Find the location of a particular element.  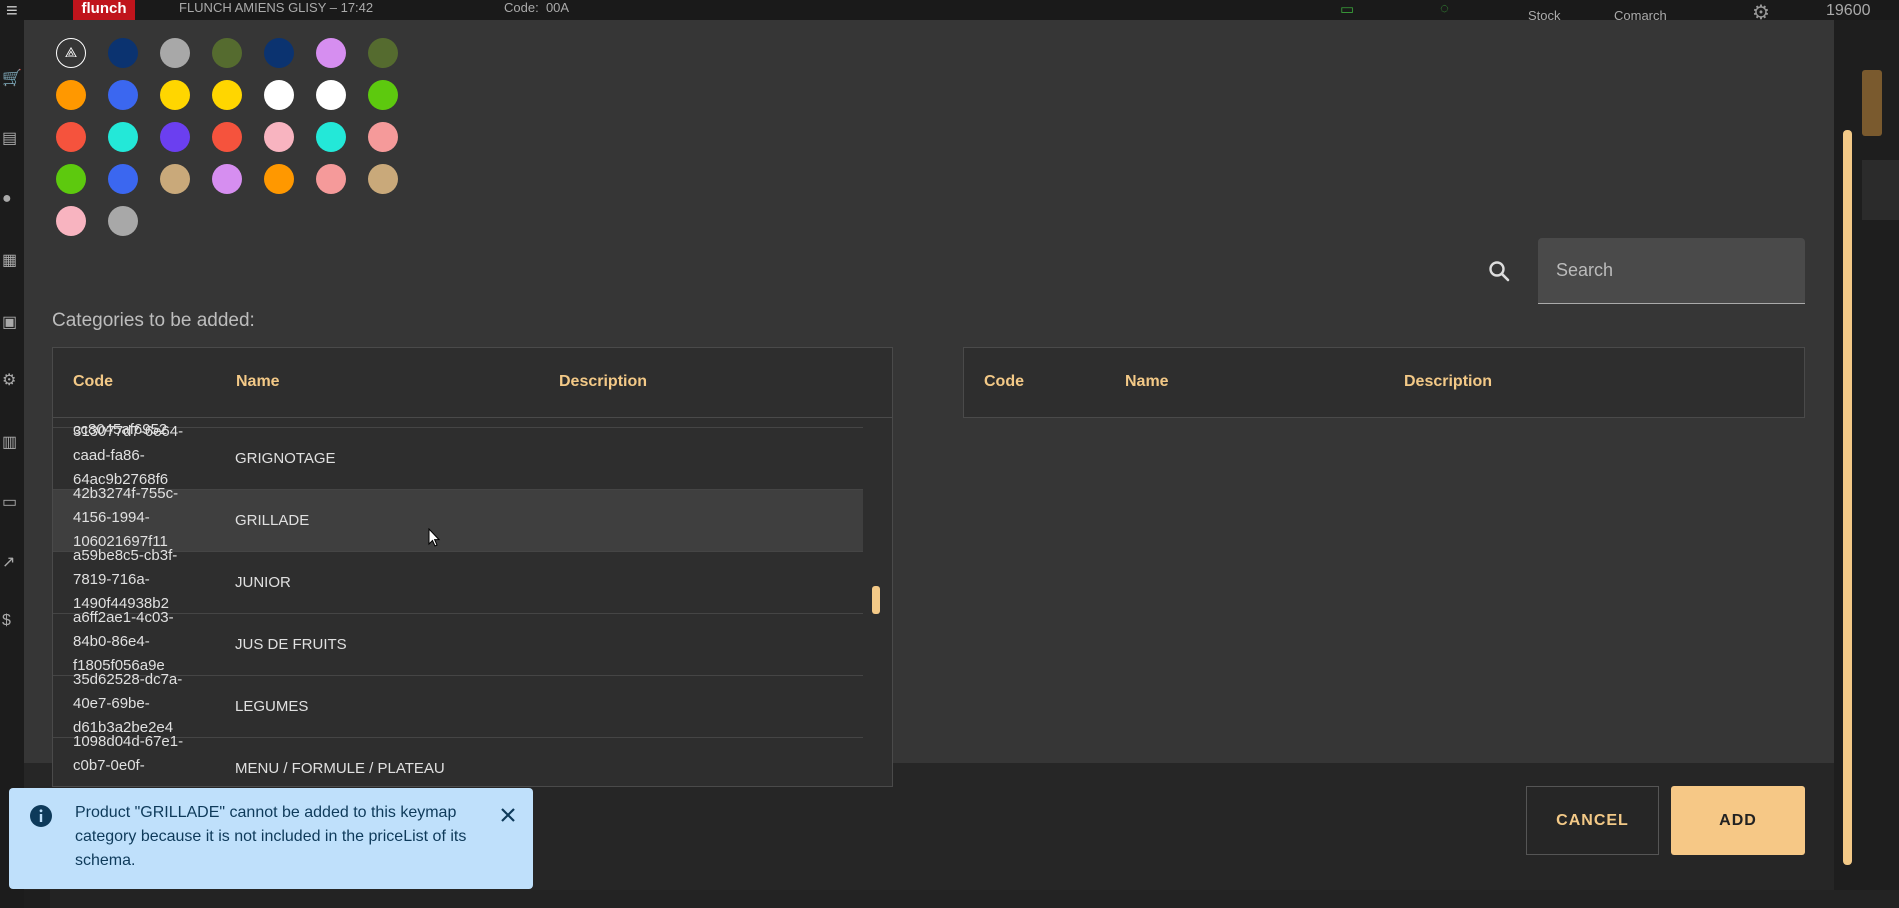

code-label: Code: is located at coordinates (521, 7).